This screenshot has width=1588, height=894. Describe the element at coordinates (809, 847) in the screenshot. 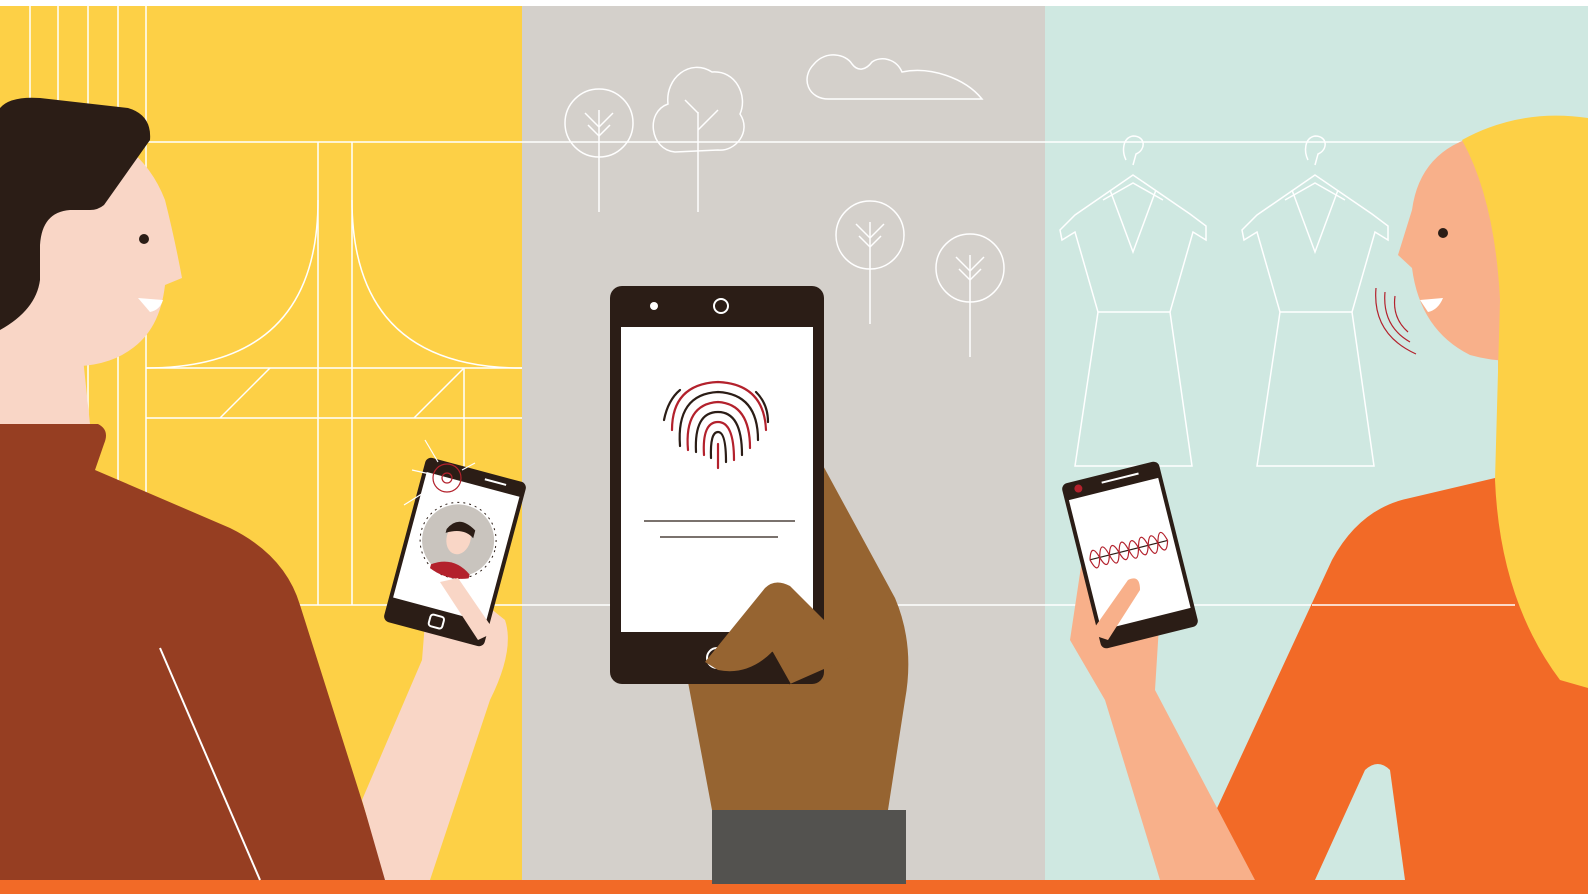

I see `center-sleeve` at that location.